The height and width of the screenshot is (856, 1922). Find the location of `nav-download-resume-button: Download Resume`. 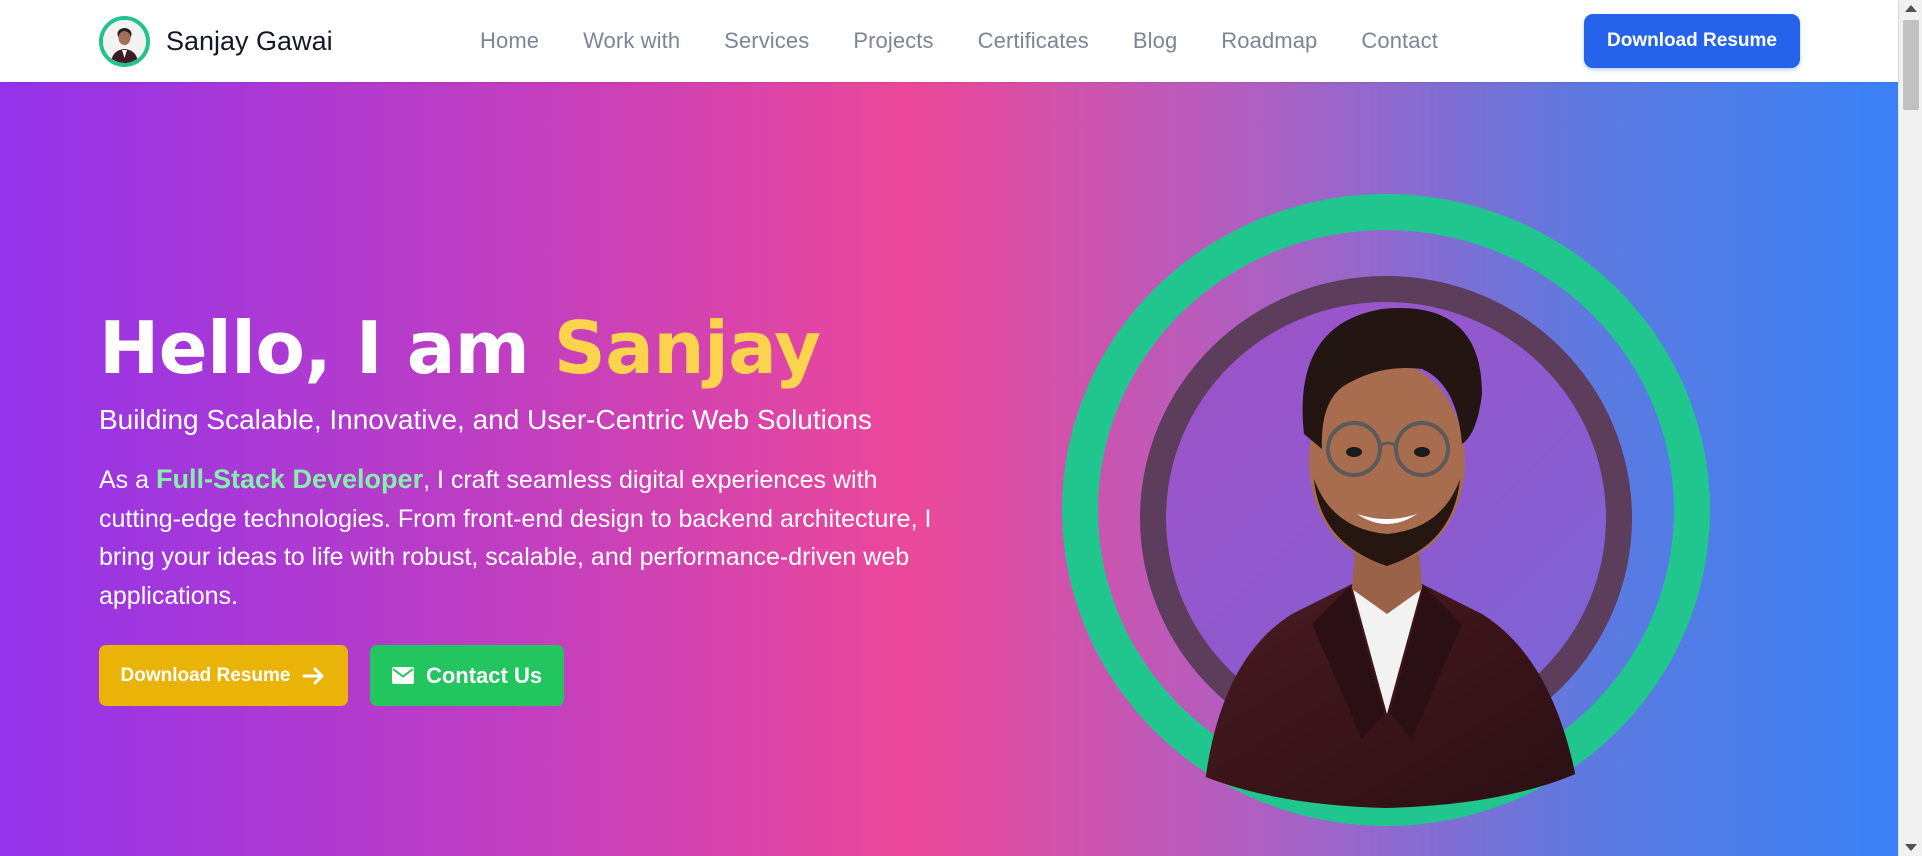

nav-download-resume-button: Download Resume is located at coordinates (1692, 41).